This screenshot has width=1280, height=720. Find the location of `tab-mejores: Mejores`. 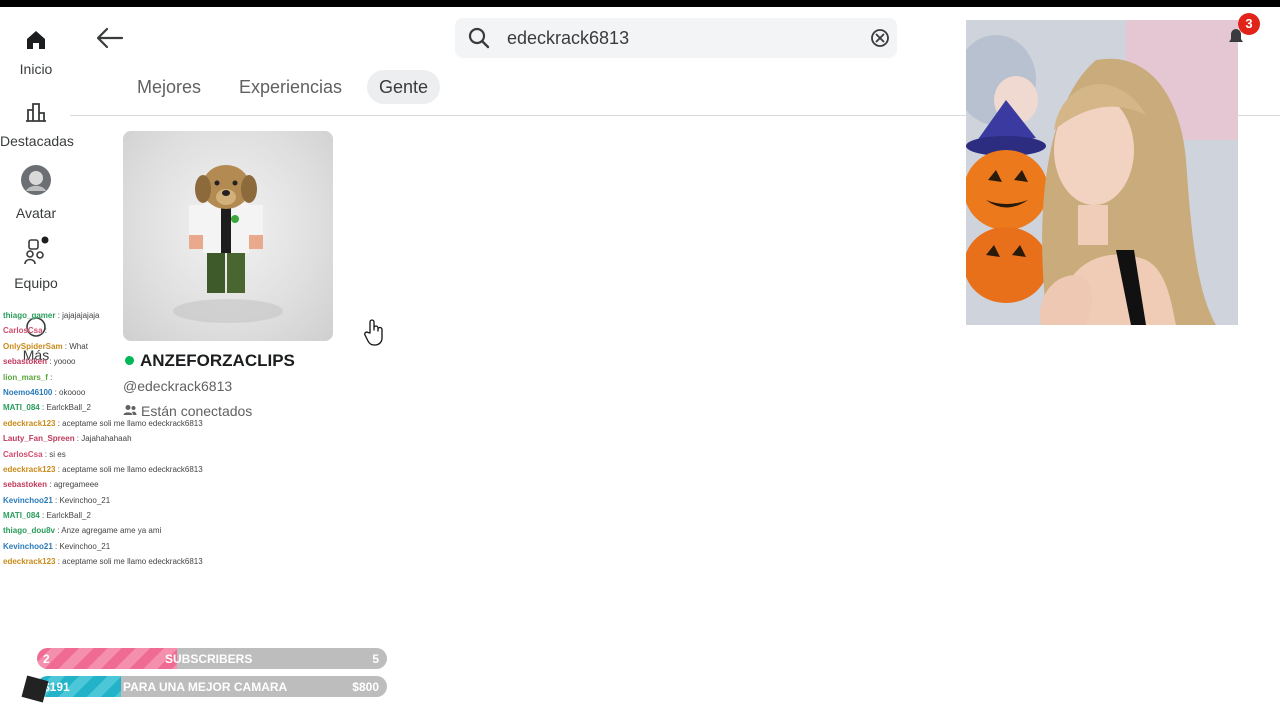

tab-mejores: Mejores is located at coordinates (169, 87).